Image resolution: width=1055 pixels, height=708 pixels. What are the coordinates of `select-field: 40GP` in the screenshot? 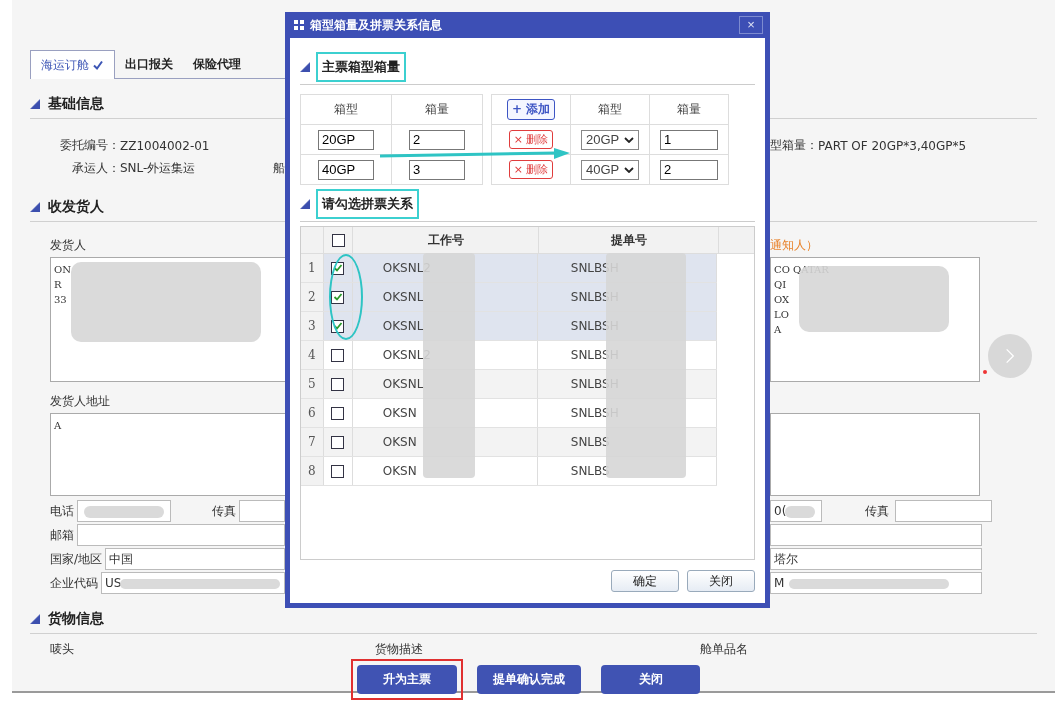 It's located at (610, 169).